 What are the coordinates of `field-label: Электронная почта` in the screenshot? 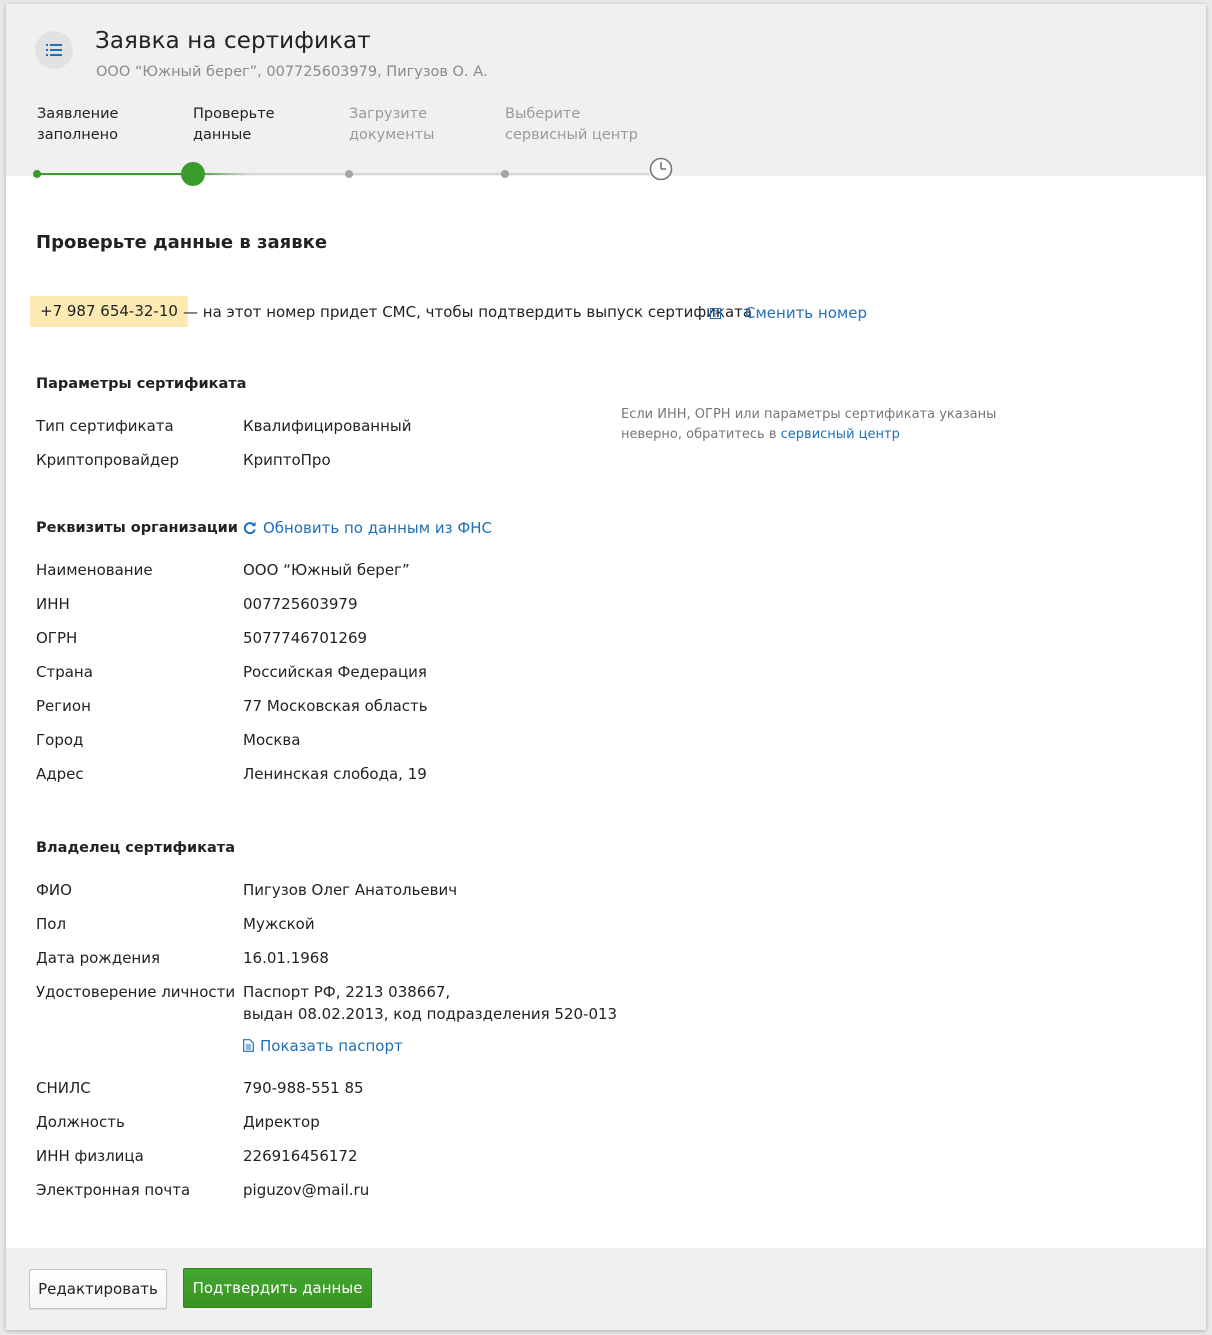 It's located at (113, 1190).